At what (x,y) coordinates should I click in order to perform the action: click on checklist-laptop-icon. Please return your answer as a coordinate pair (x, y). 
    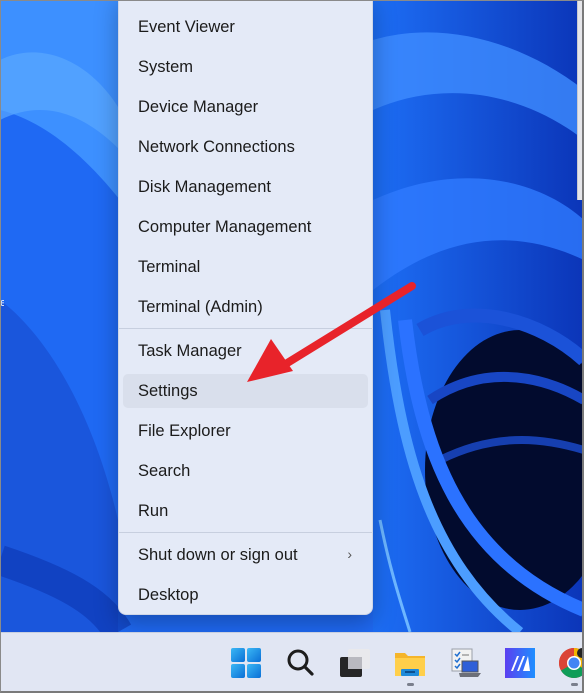
    Looking at the image, I should click on (465, 663).